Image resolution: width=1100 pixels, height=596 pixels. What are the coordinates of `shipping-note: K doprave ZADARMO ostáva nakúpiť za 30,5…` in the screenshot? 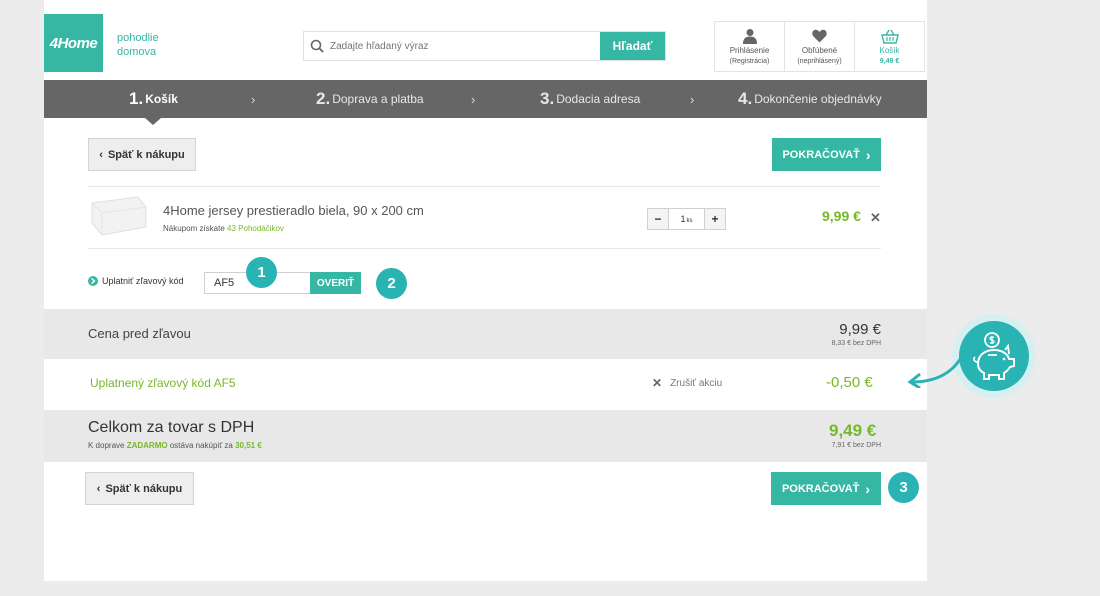 It's located at (175, 445).